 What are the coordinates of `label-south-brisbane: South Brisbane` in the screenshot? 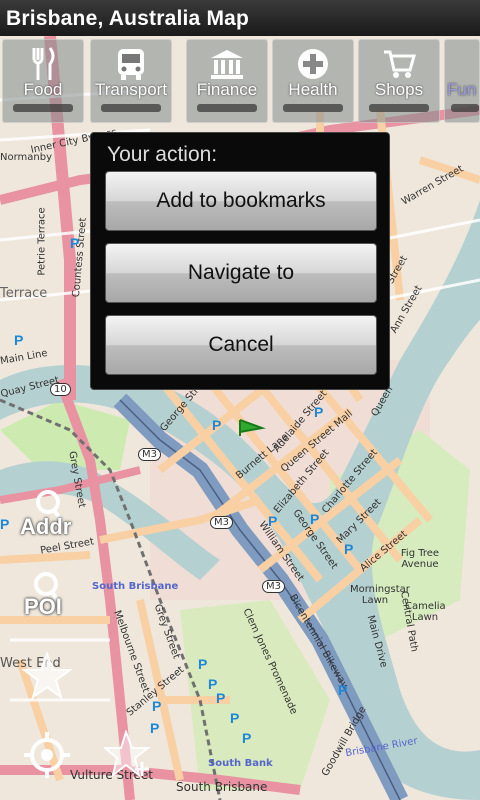 It's located at (135, 586).